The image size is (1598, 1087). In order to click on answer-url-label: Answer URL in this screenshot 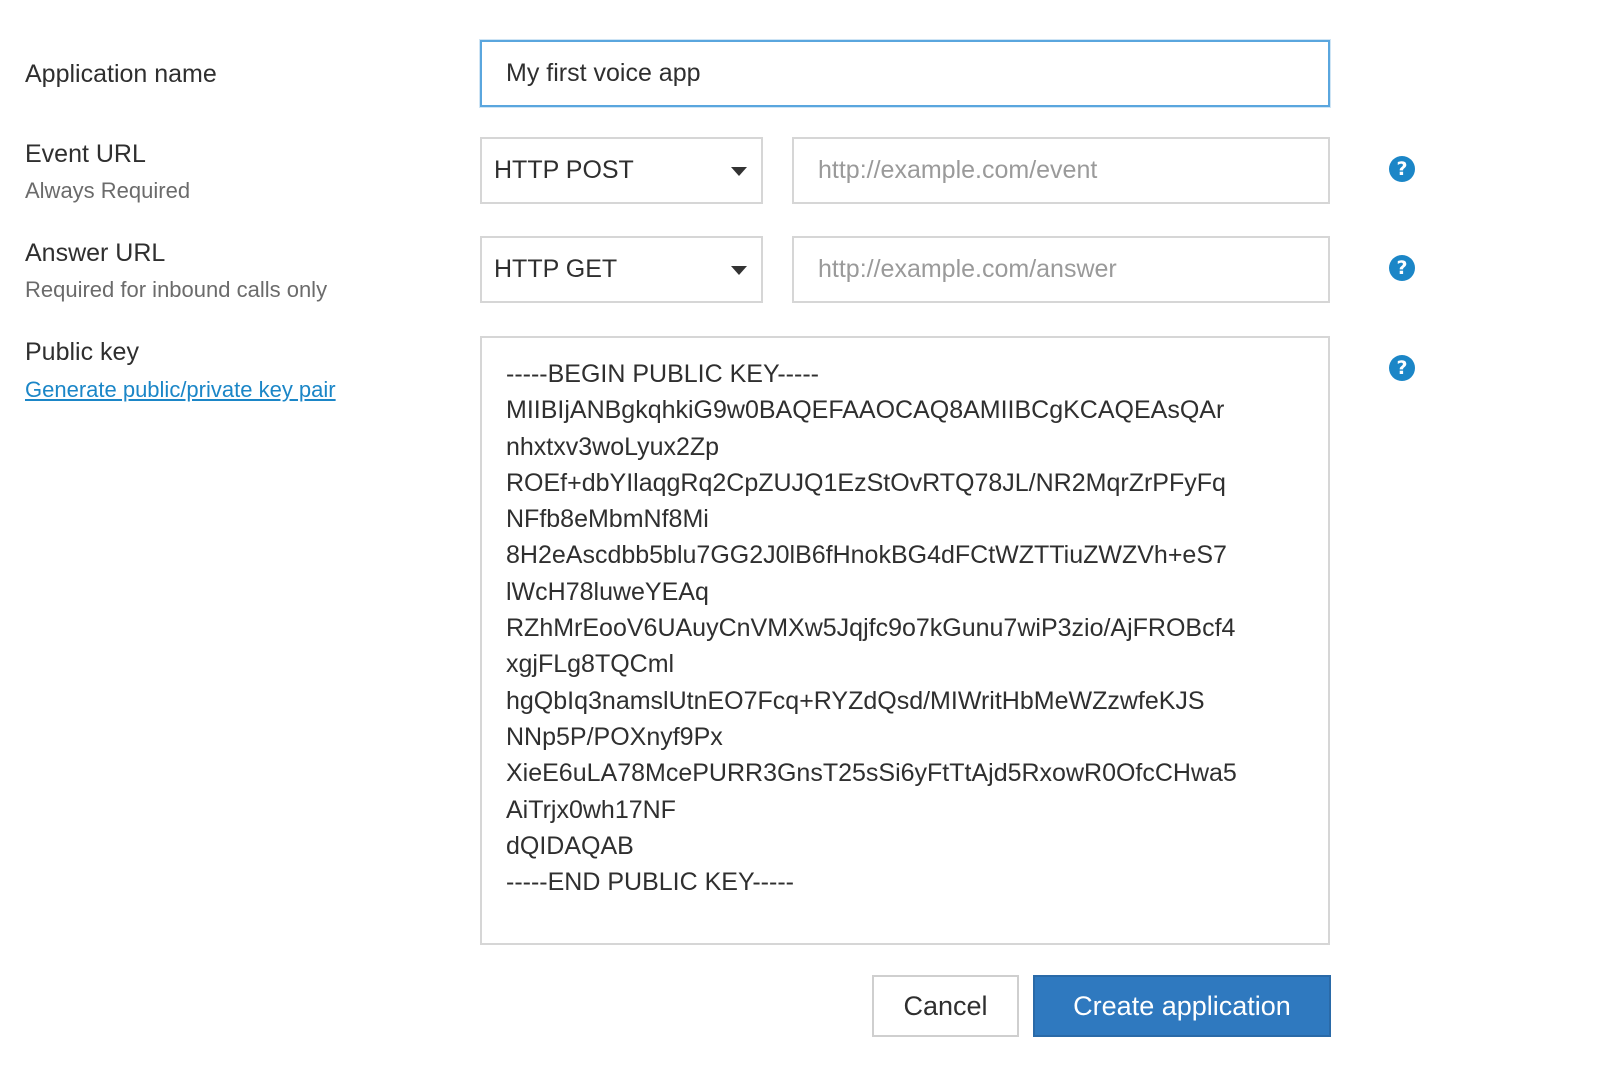, I will do `click(95, 253)`.